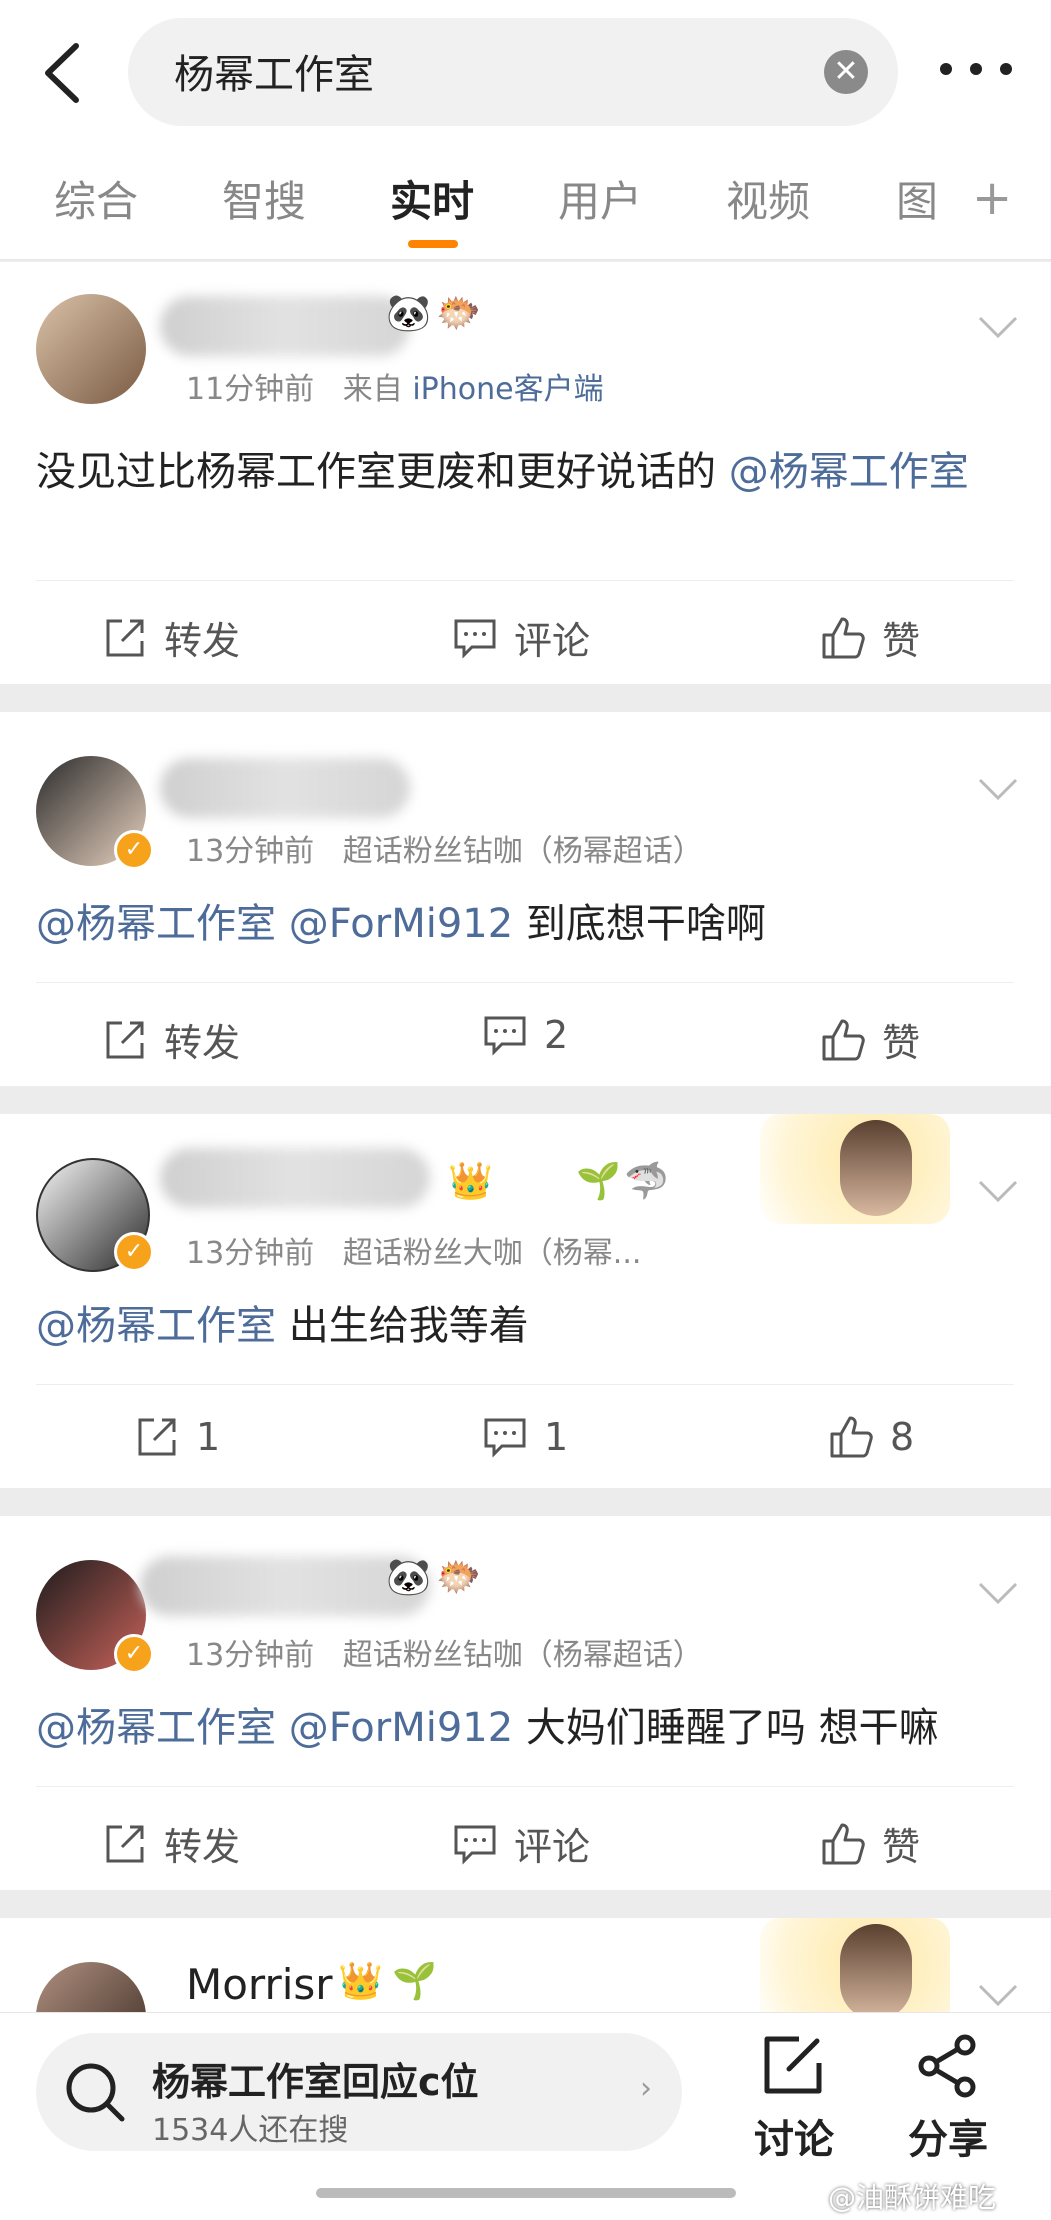  I want to click on chevron-right-icon: ›, so click(646, 2088).